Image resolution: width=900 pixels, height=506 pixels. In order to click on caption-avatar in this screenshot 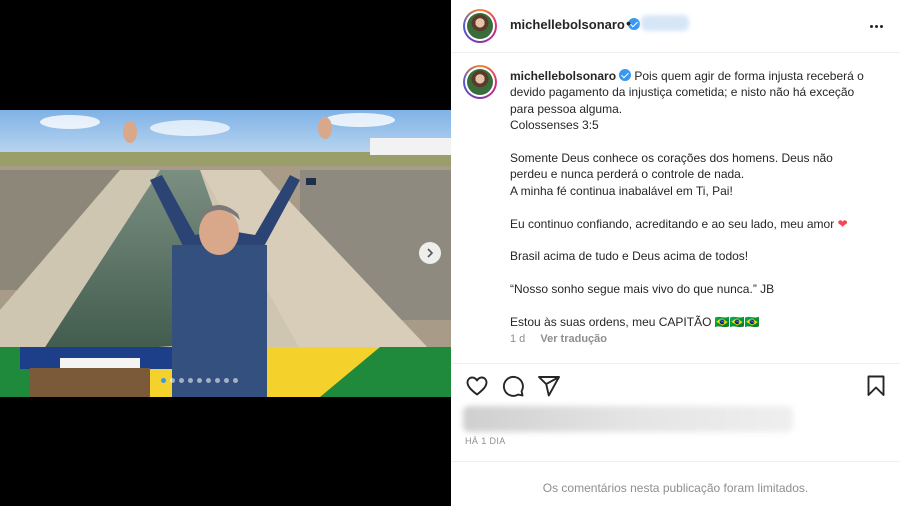, I will do `click(480, 82)`.